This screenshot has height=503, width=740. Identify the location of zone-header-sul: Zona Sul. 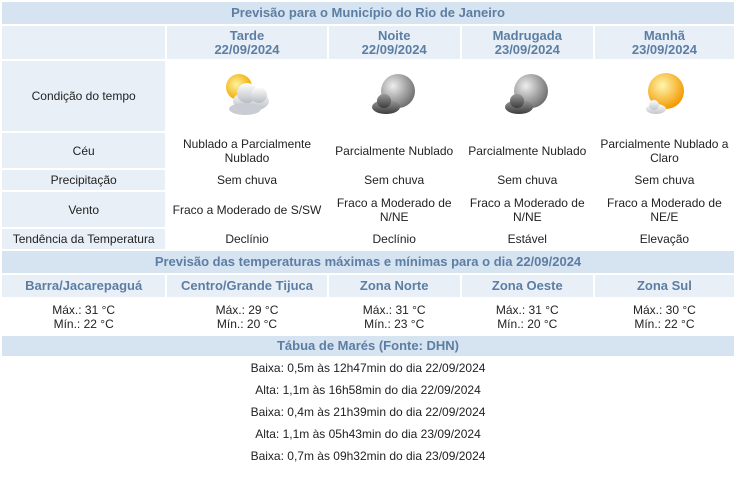
(664, 286).